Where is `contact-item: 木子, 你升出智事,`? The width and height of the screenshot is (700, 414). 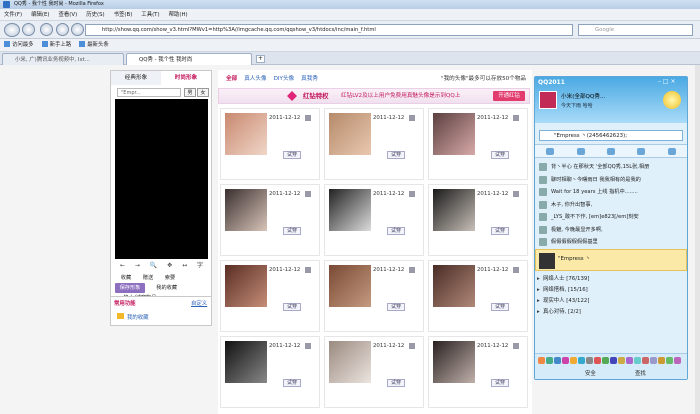
contact-item: 木子, 你升出智事, is located at coordinates (611, 205).